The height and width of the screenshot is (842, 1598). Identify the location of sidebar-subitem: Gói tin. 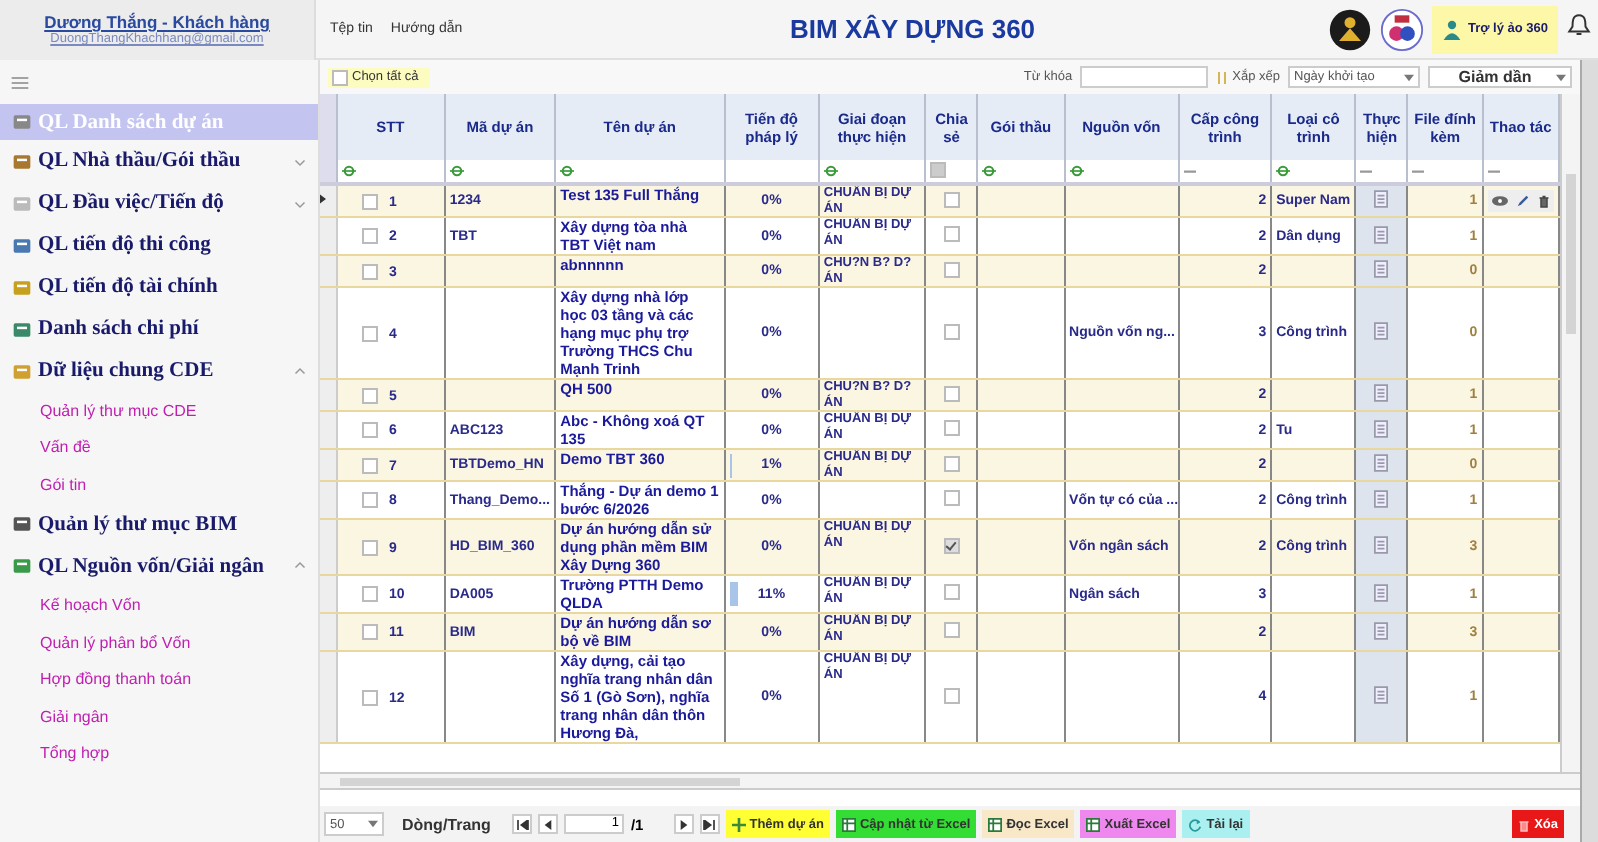
(159, 484).